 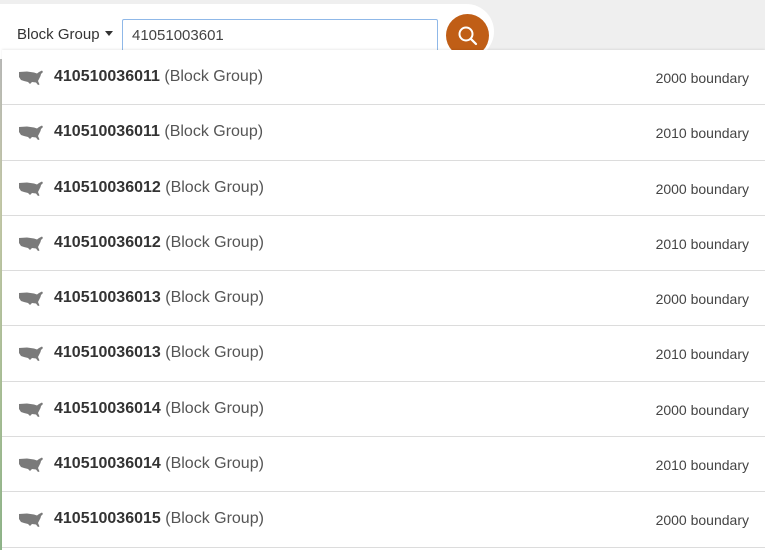 I want to click on result-item: 410510036011 (Block Group) 2010 boundary, so click(x=383, y=133).